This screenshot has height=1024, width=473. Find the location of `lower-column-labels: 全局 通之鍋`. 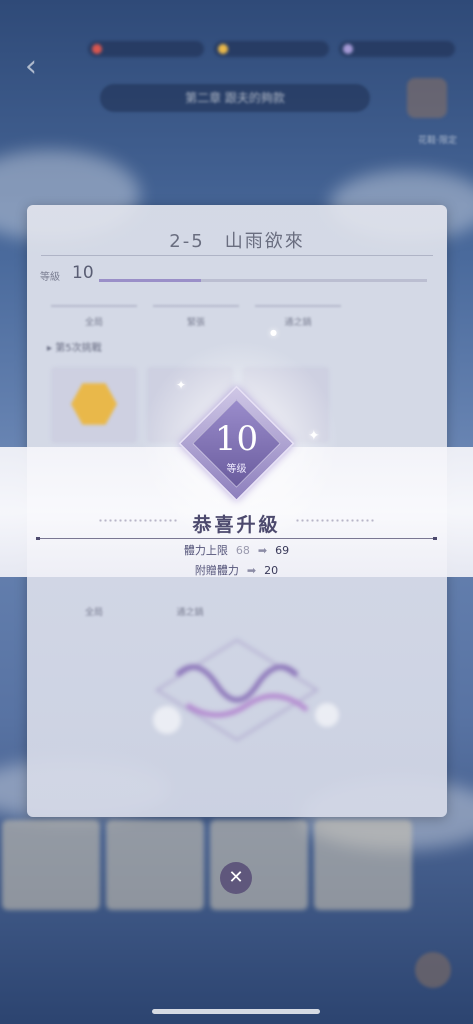

lower-column-labels: 全局 通之鍋 is located at coordinates (142, 611).